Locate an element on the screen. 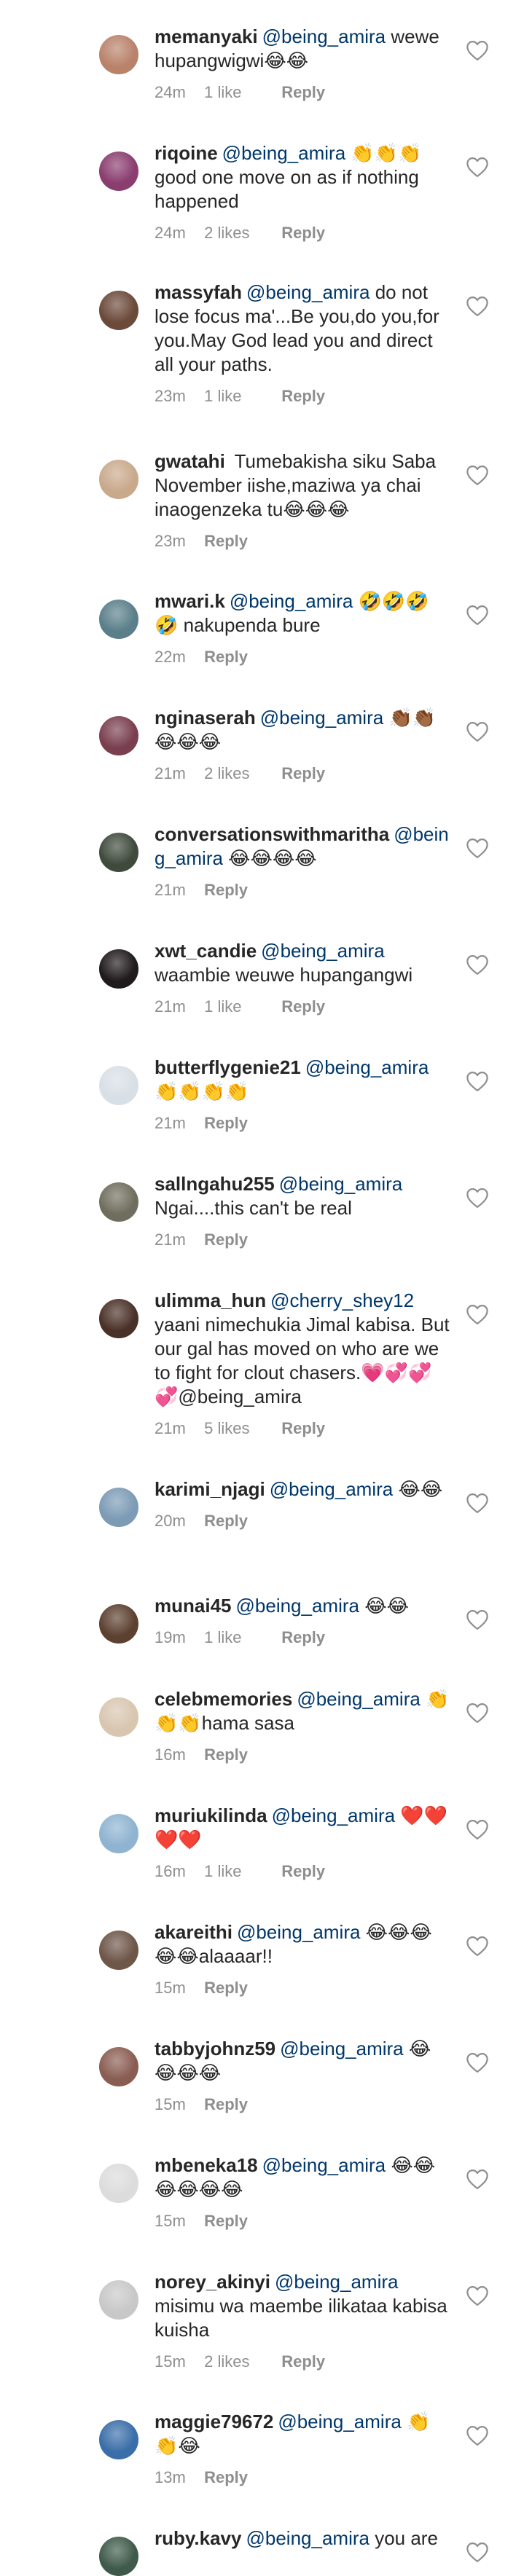 The height and width of the screenshot is (2576, 524). comment-username: mbeneka18 is located at coordinates (206, 2165).